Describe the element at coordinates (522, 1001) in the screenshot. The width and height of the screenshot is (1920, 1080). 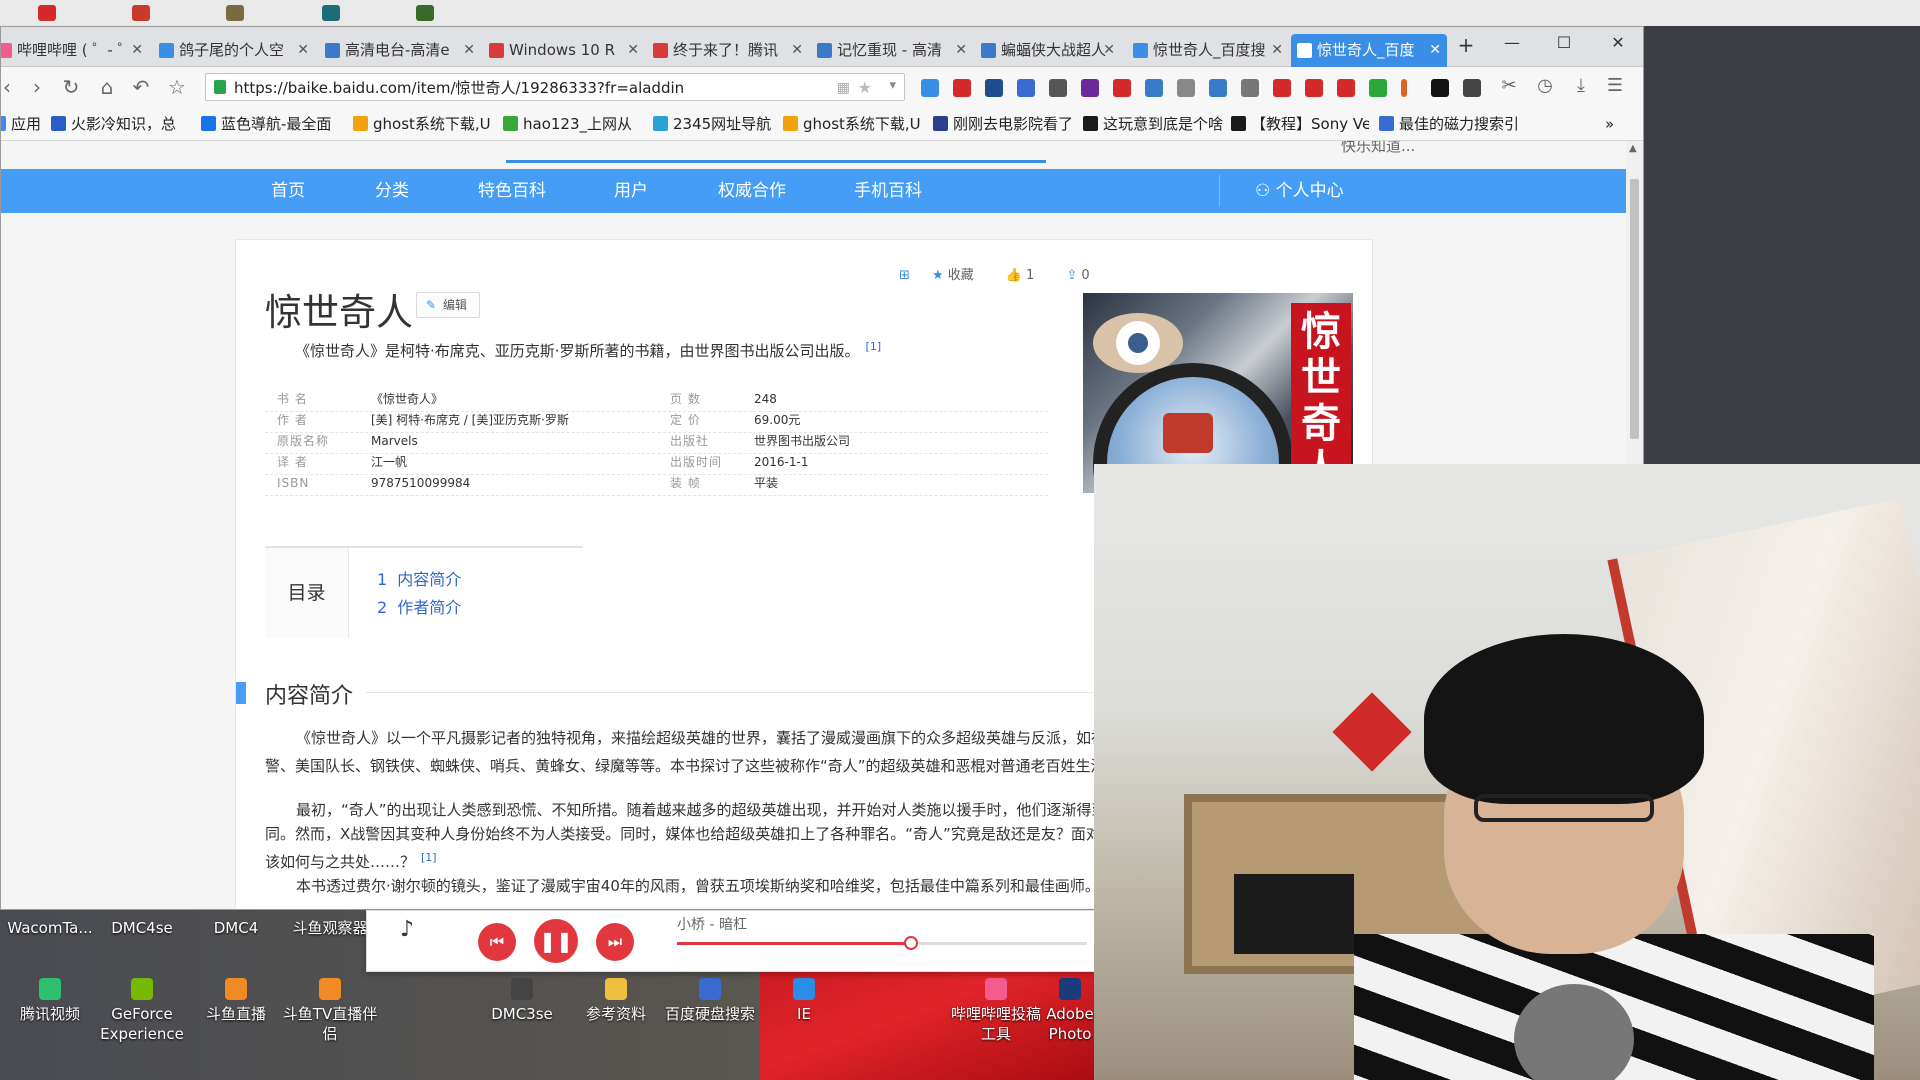
I see `desktop-icon: DMC3se` at that location.